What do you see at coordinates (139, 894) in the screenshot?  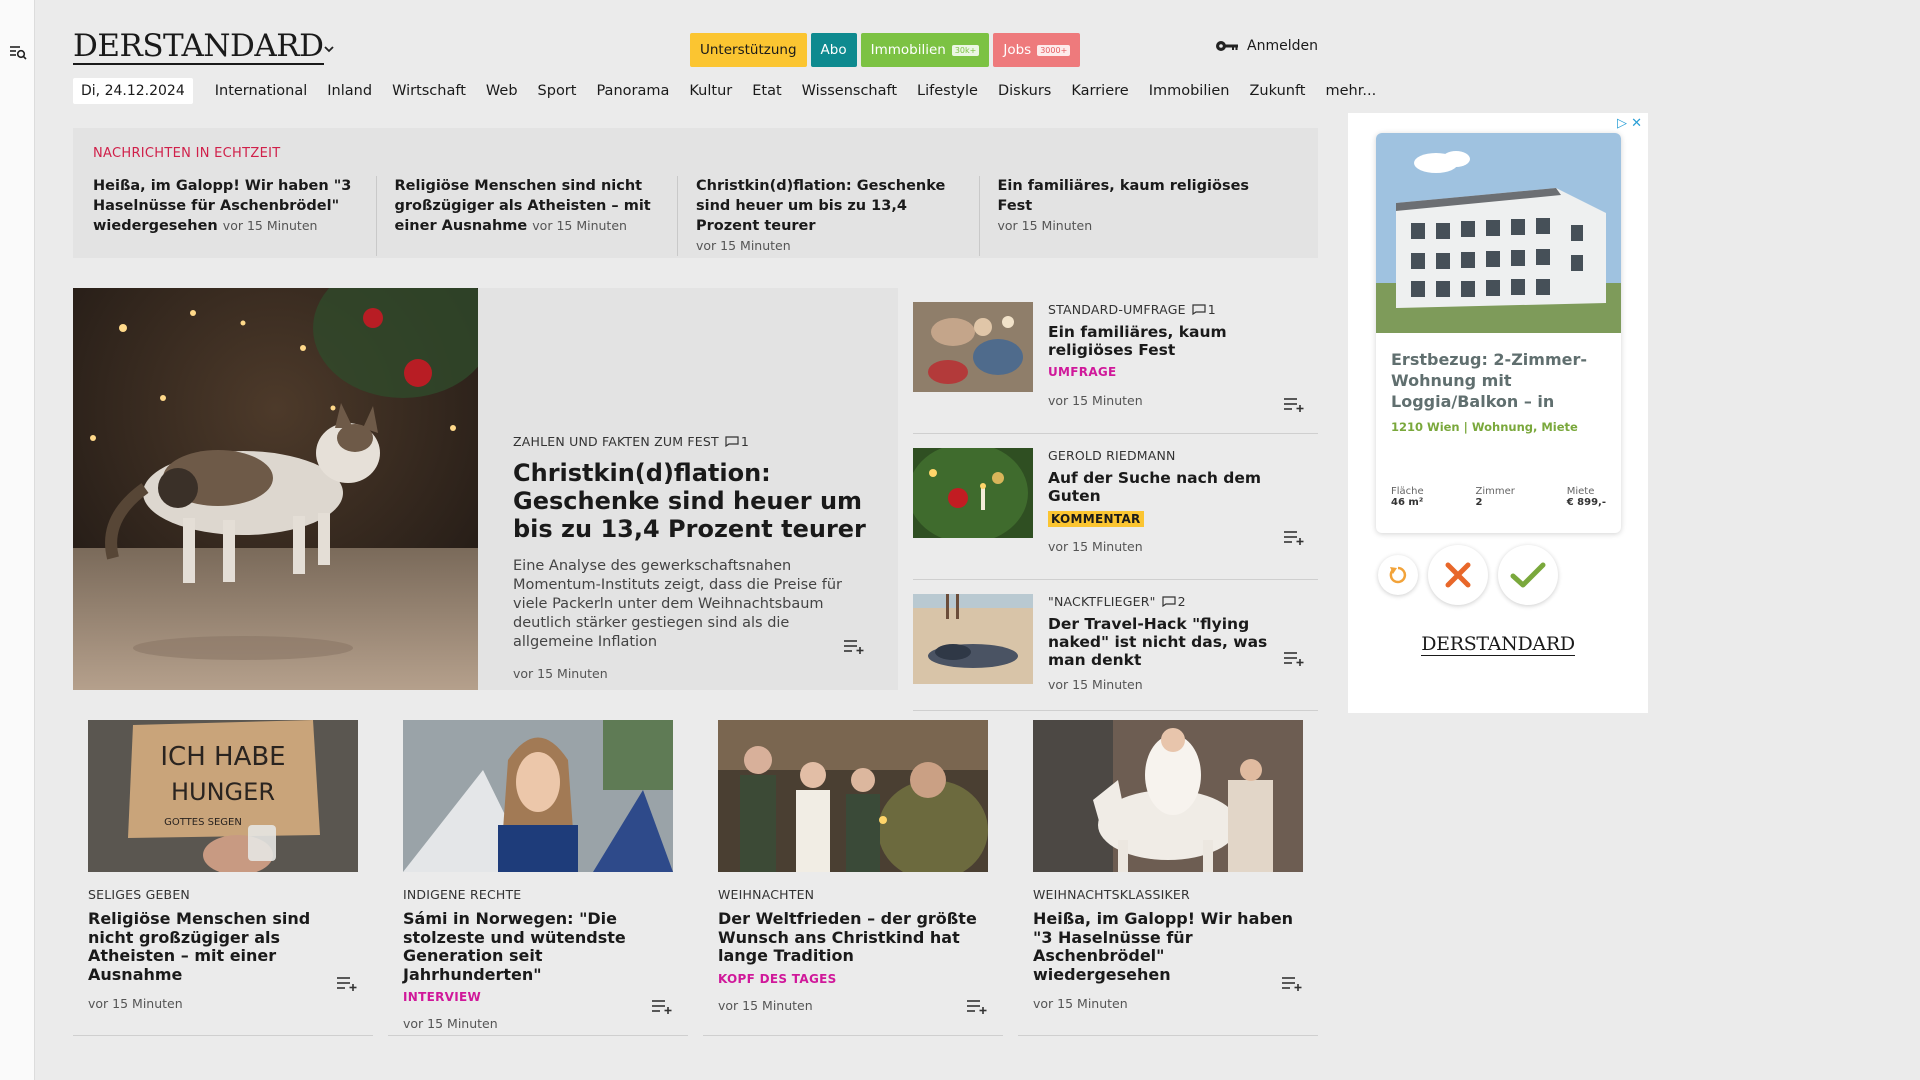 I see `card-kicker: SELIGES GEBEN` at bounding box center [139, 894].